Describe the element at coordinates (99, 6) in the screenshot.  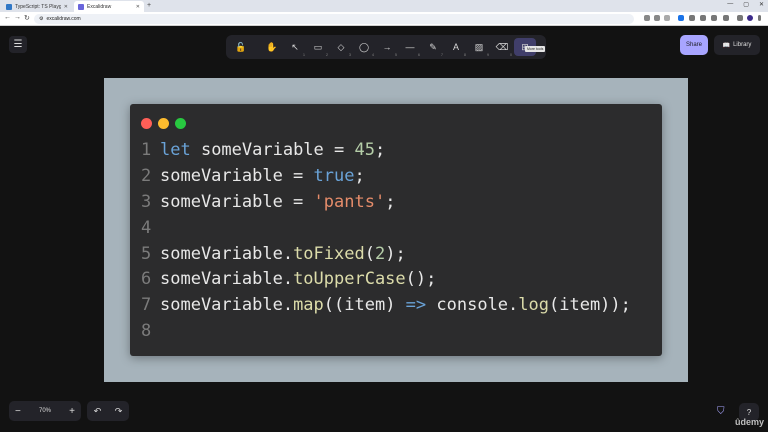
I see `tab-title: Excalidraw` at that location.